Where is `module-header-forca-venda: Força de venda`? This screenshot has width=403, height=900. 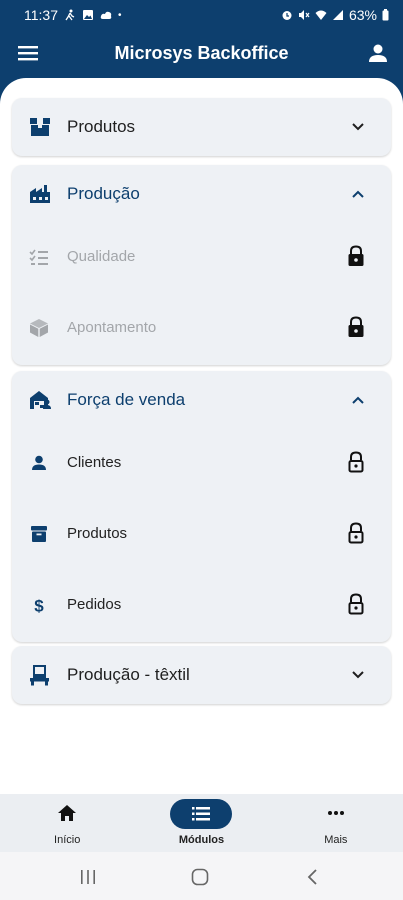 module-header-forca-venda: Força de venda is located at coordinates (201, 400).